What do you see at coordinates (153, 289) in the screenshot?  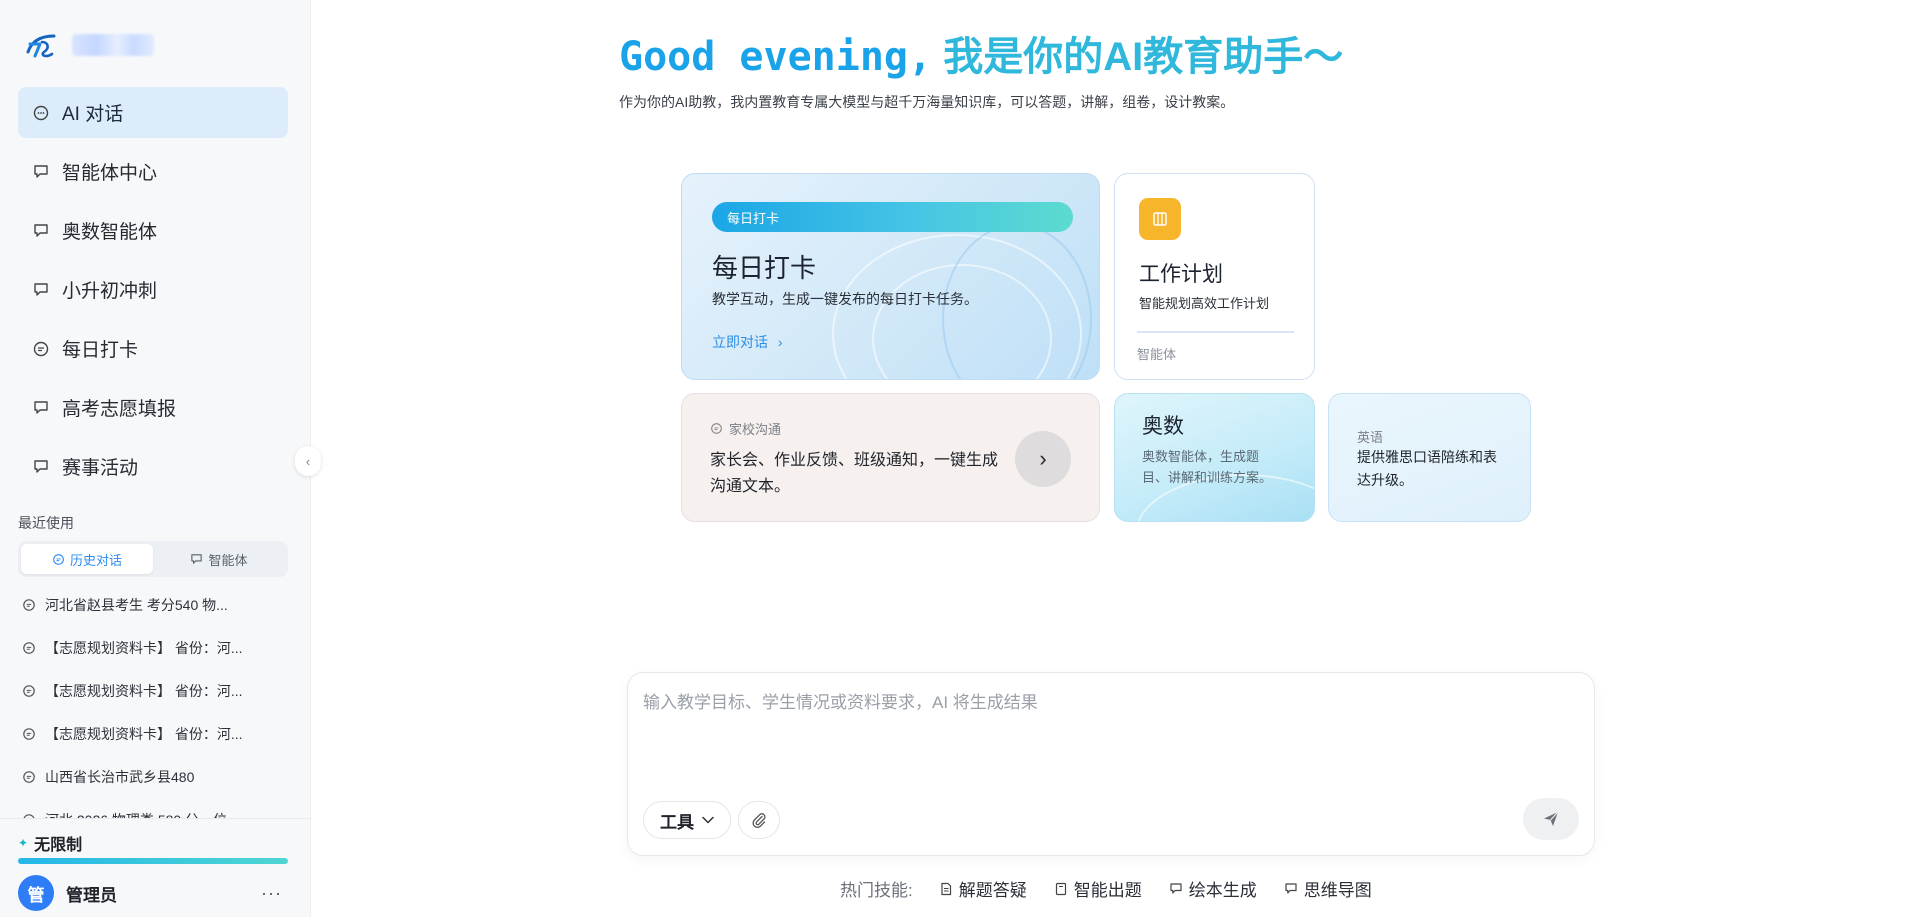 I see `nav-item-xiaoshengchu: 小升初冲刺` at bounding box center [153, 289].